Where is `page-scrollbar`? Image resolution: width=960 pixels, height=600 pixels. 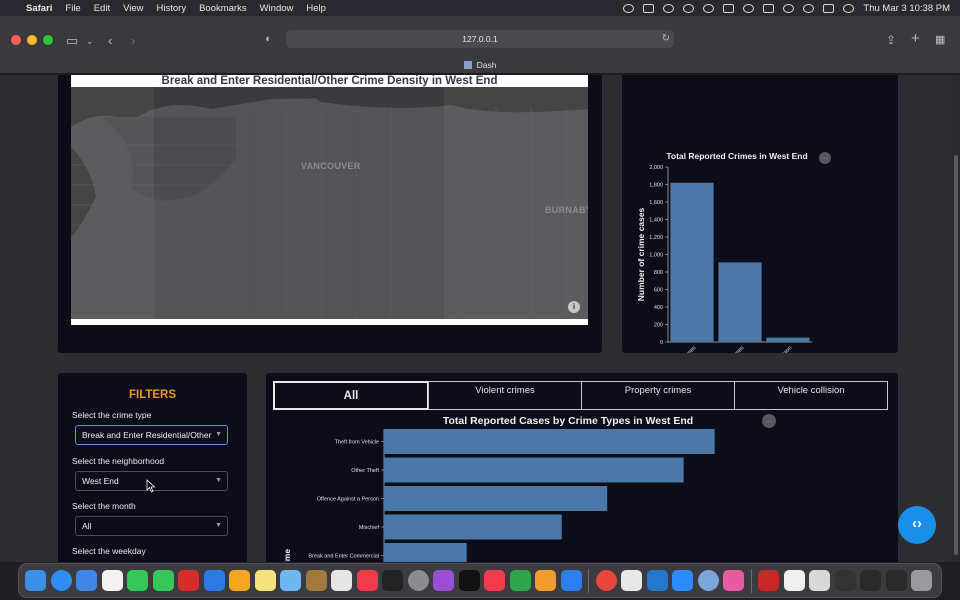 page-scrollbar is located at coordinates (956, 318).